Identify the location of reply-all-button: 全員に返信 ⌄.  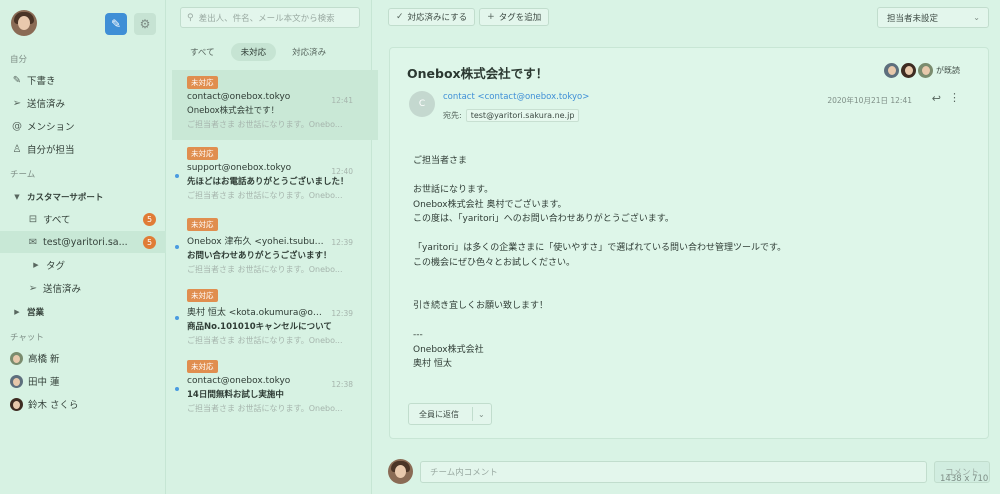
(450, 414).